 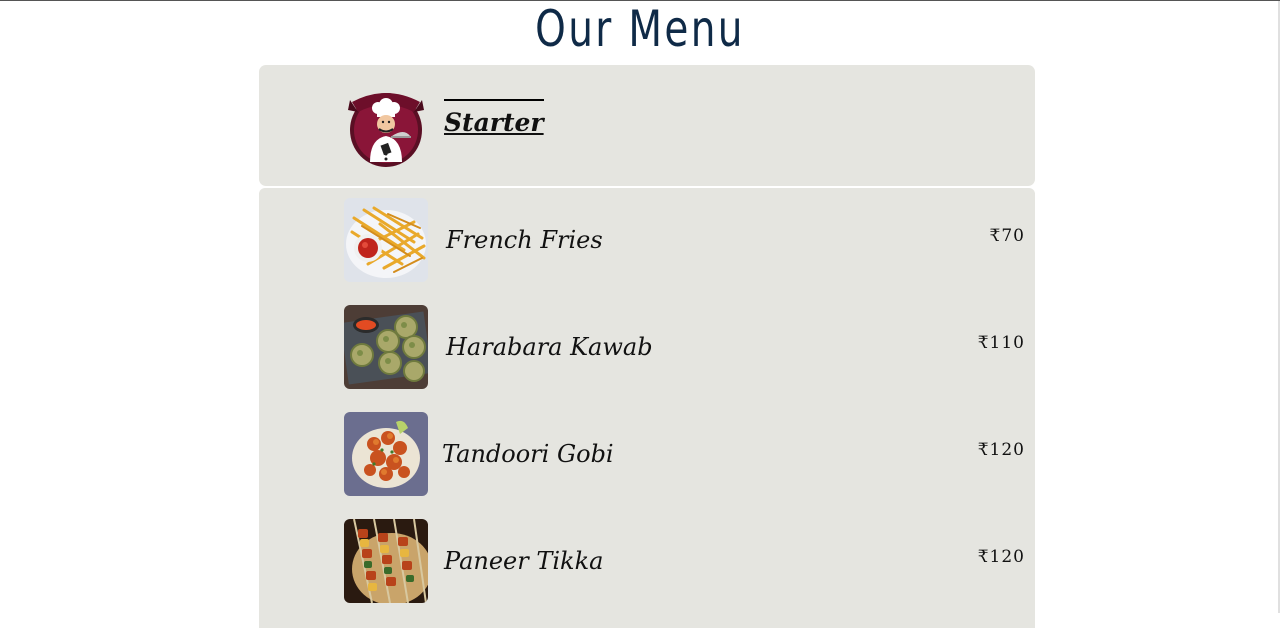 I want to click on category-title-rule: Starter, so click(x=494, y=118).